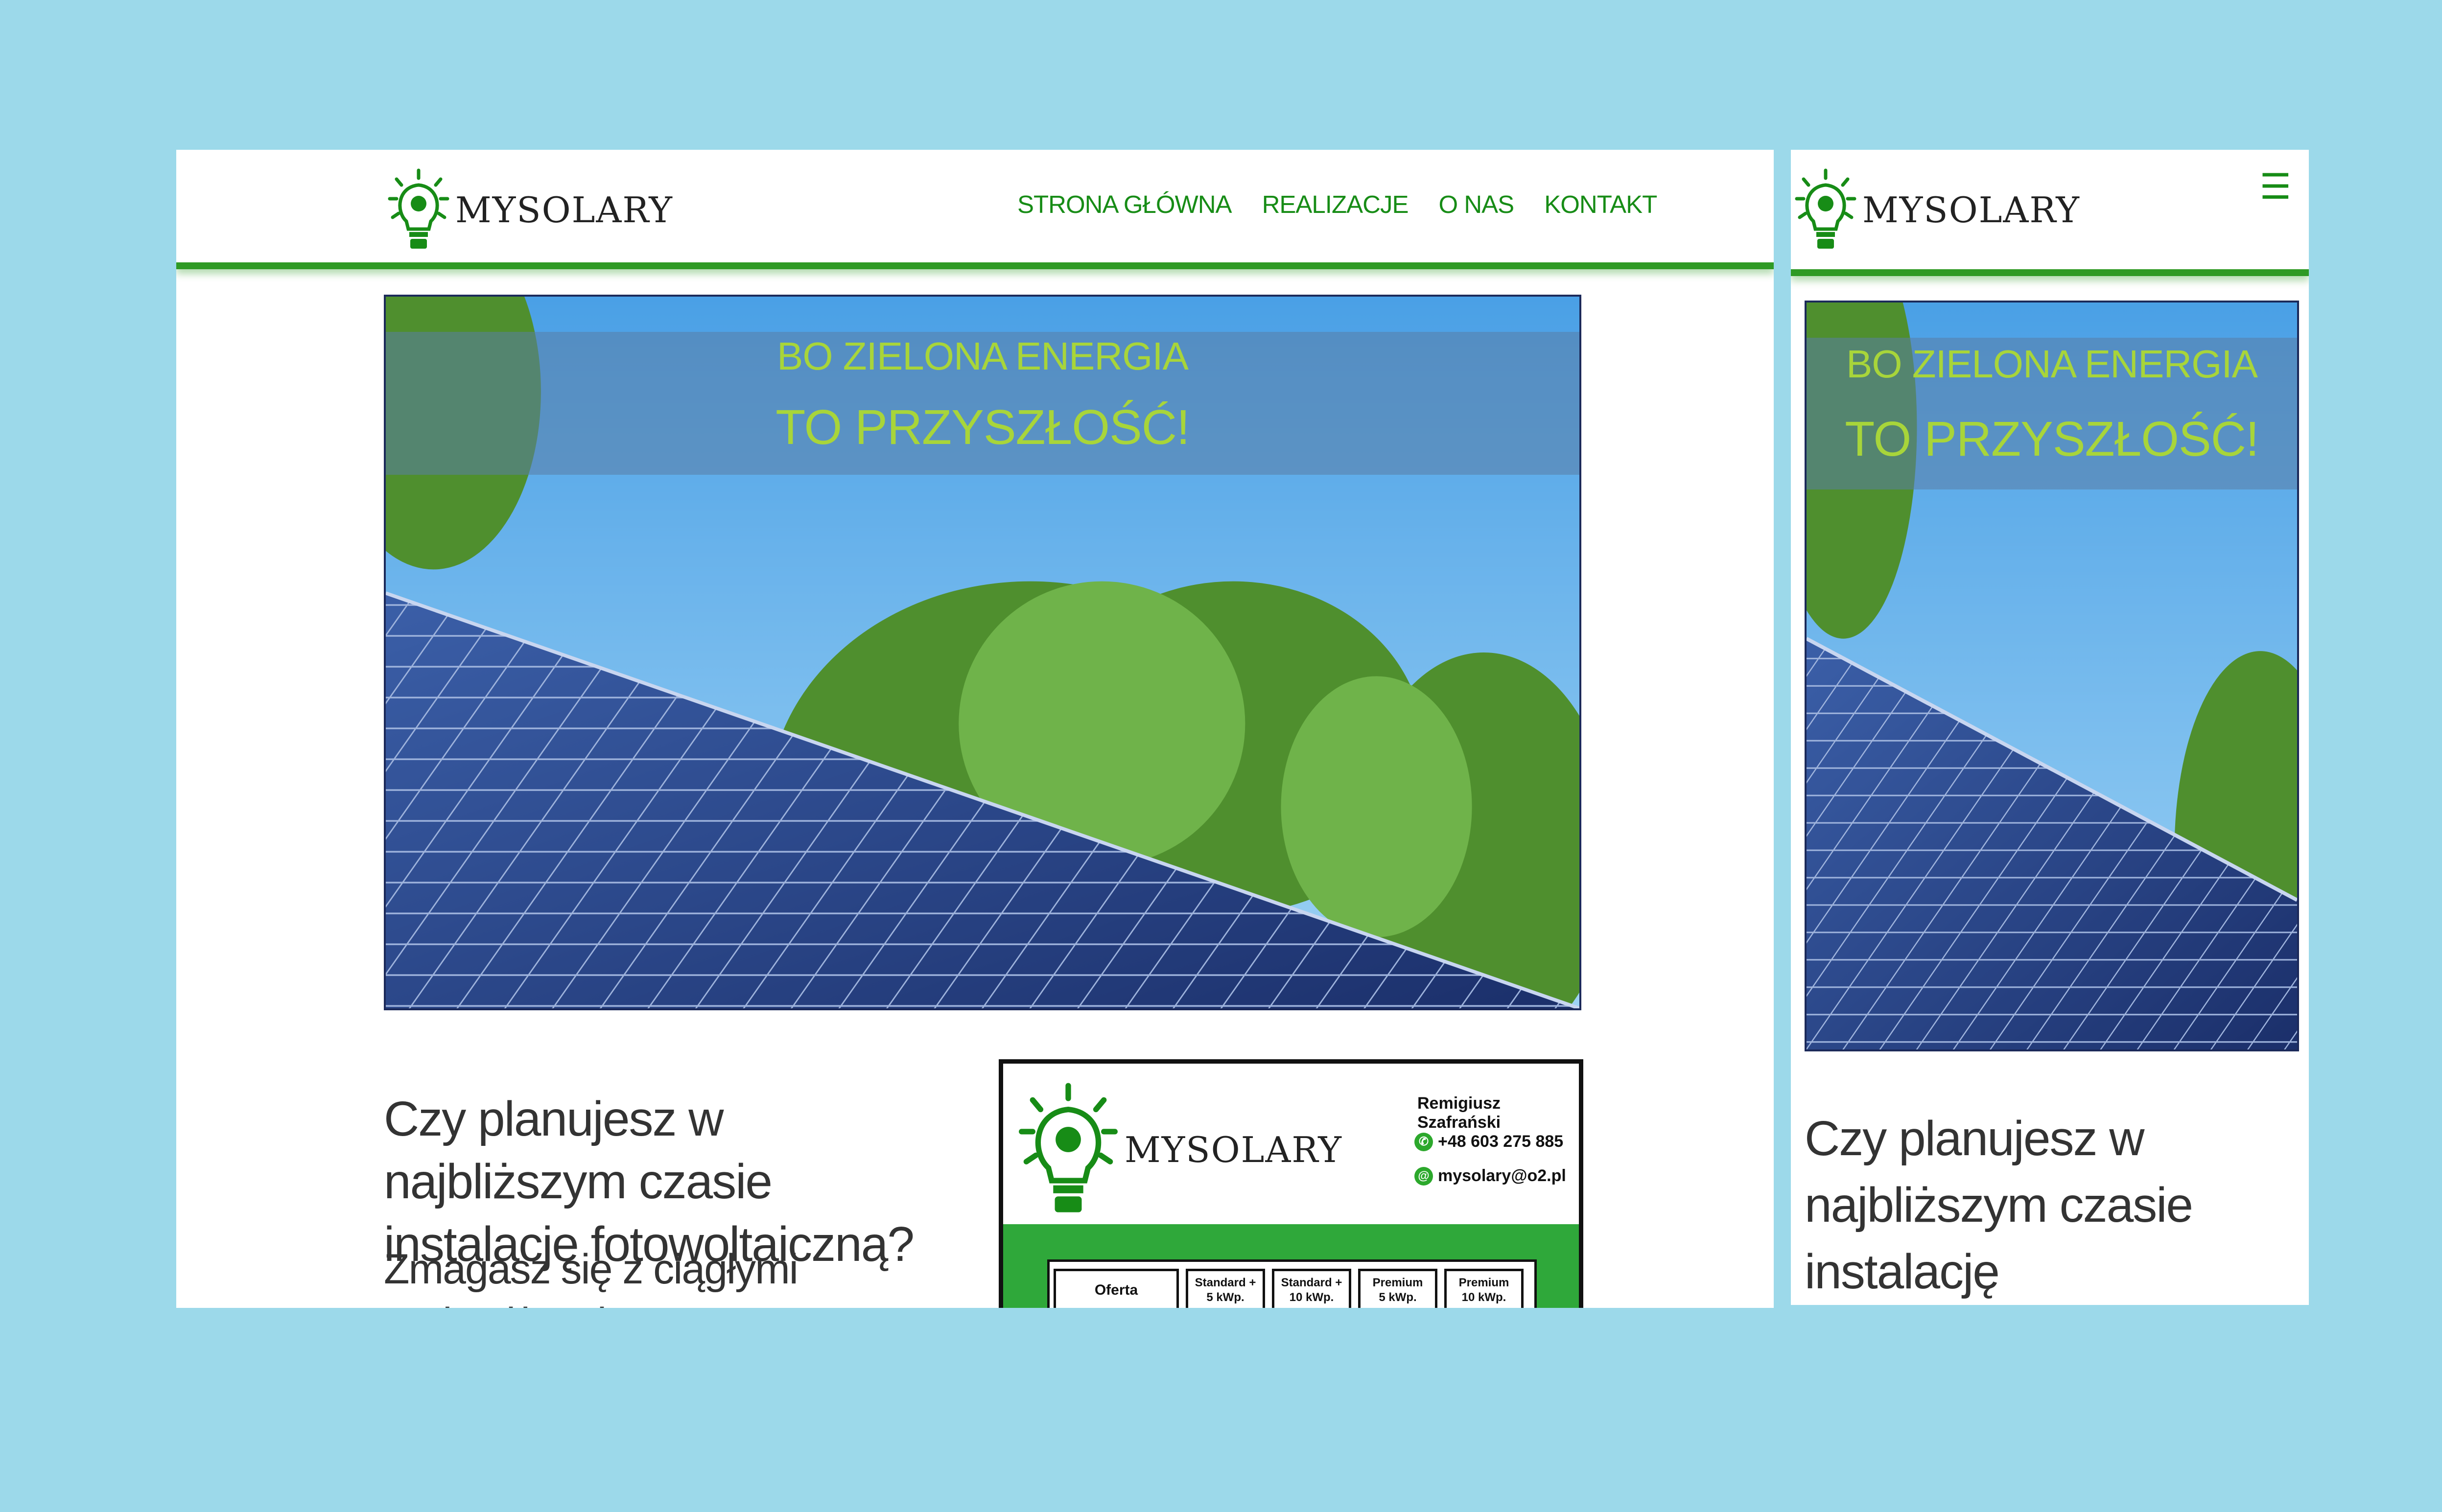 This screenshot has height=1512, width=2442. I want to click on nav-item-realizations: REALIZACJE, so click(1335, 205).